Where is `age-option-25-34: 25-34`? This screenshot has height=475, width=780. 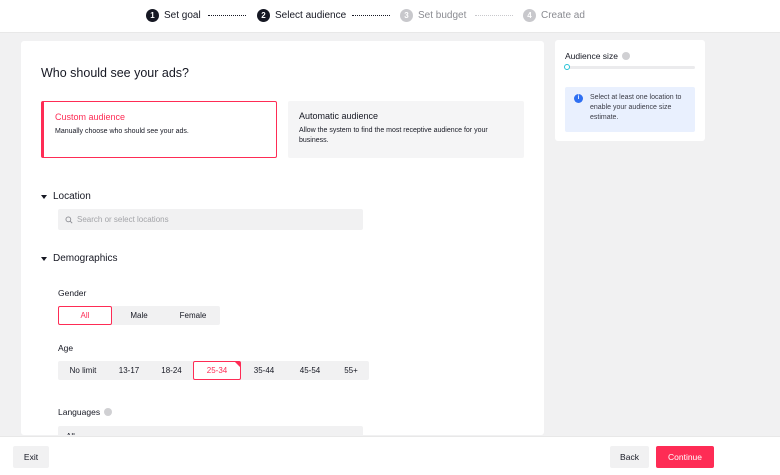
age-option-25-34: 25-34 is located at coordinates (217, 370).